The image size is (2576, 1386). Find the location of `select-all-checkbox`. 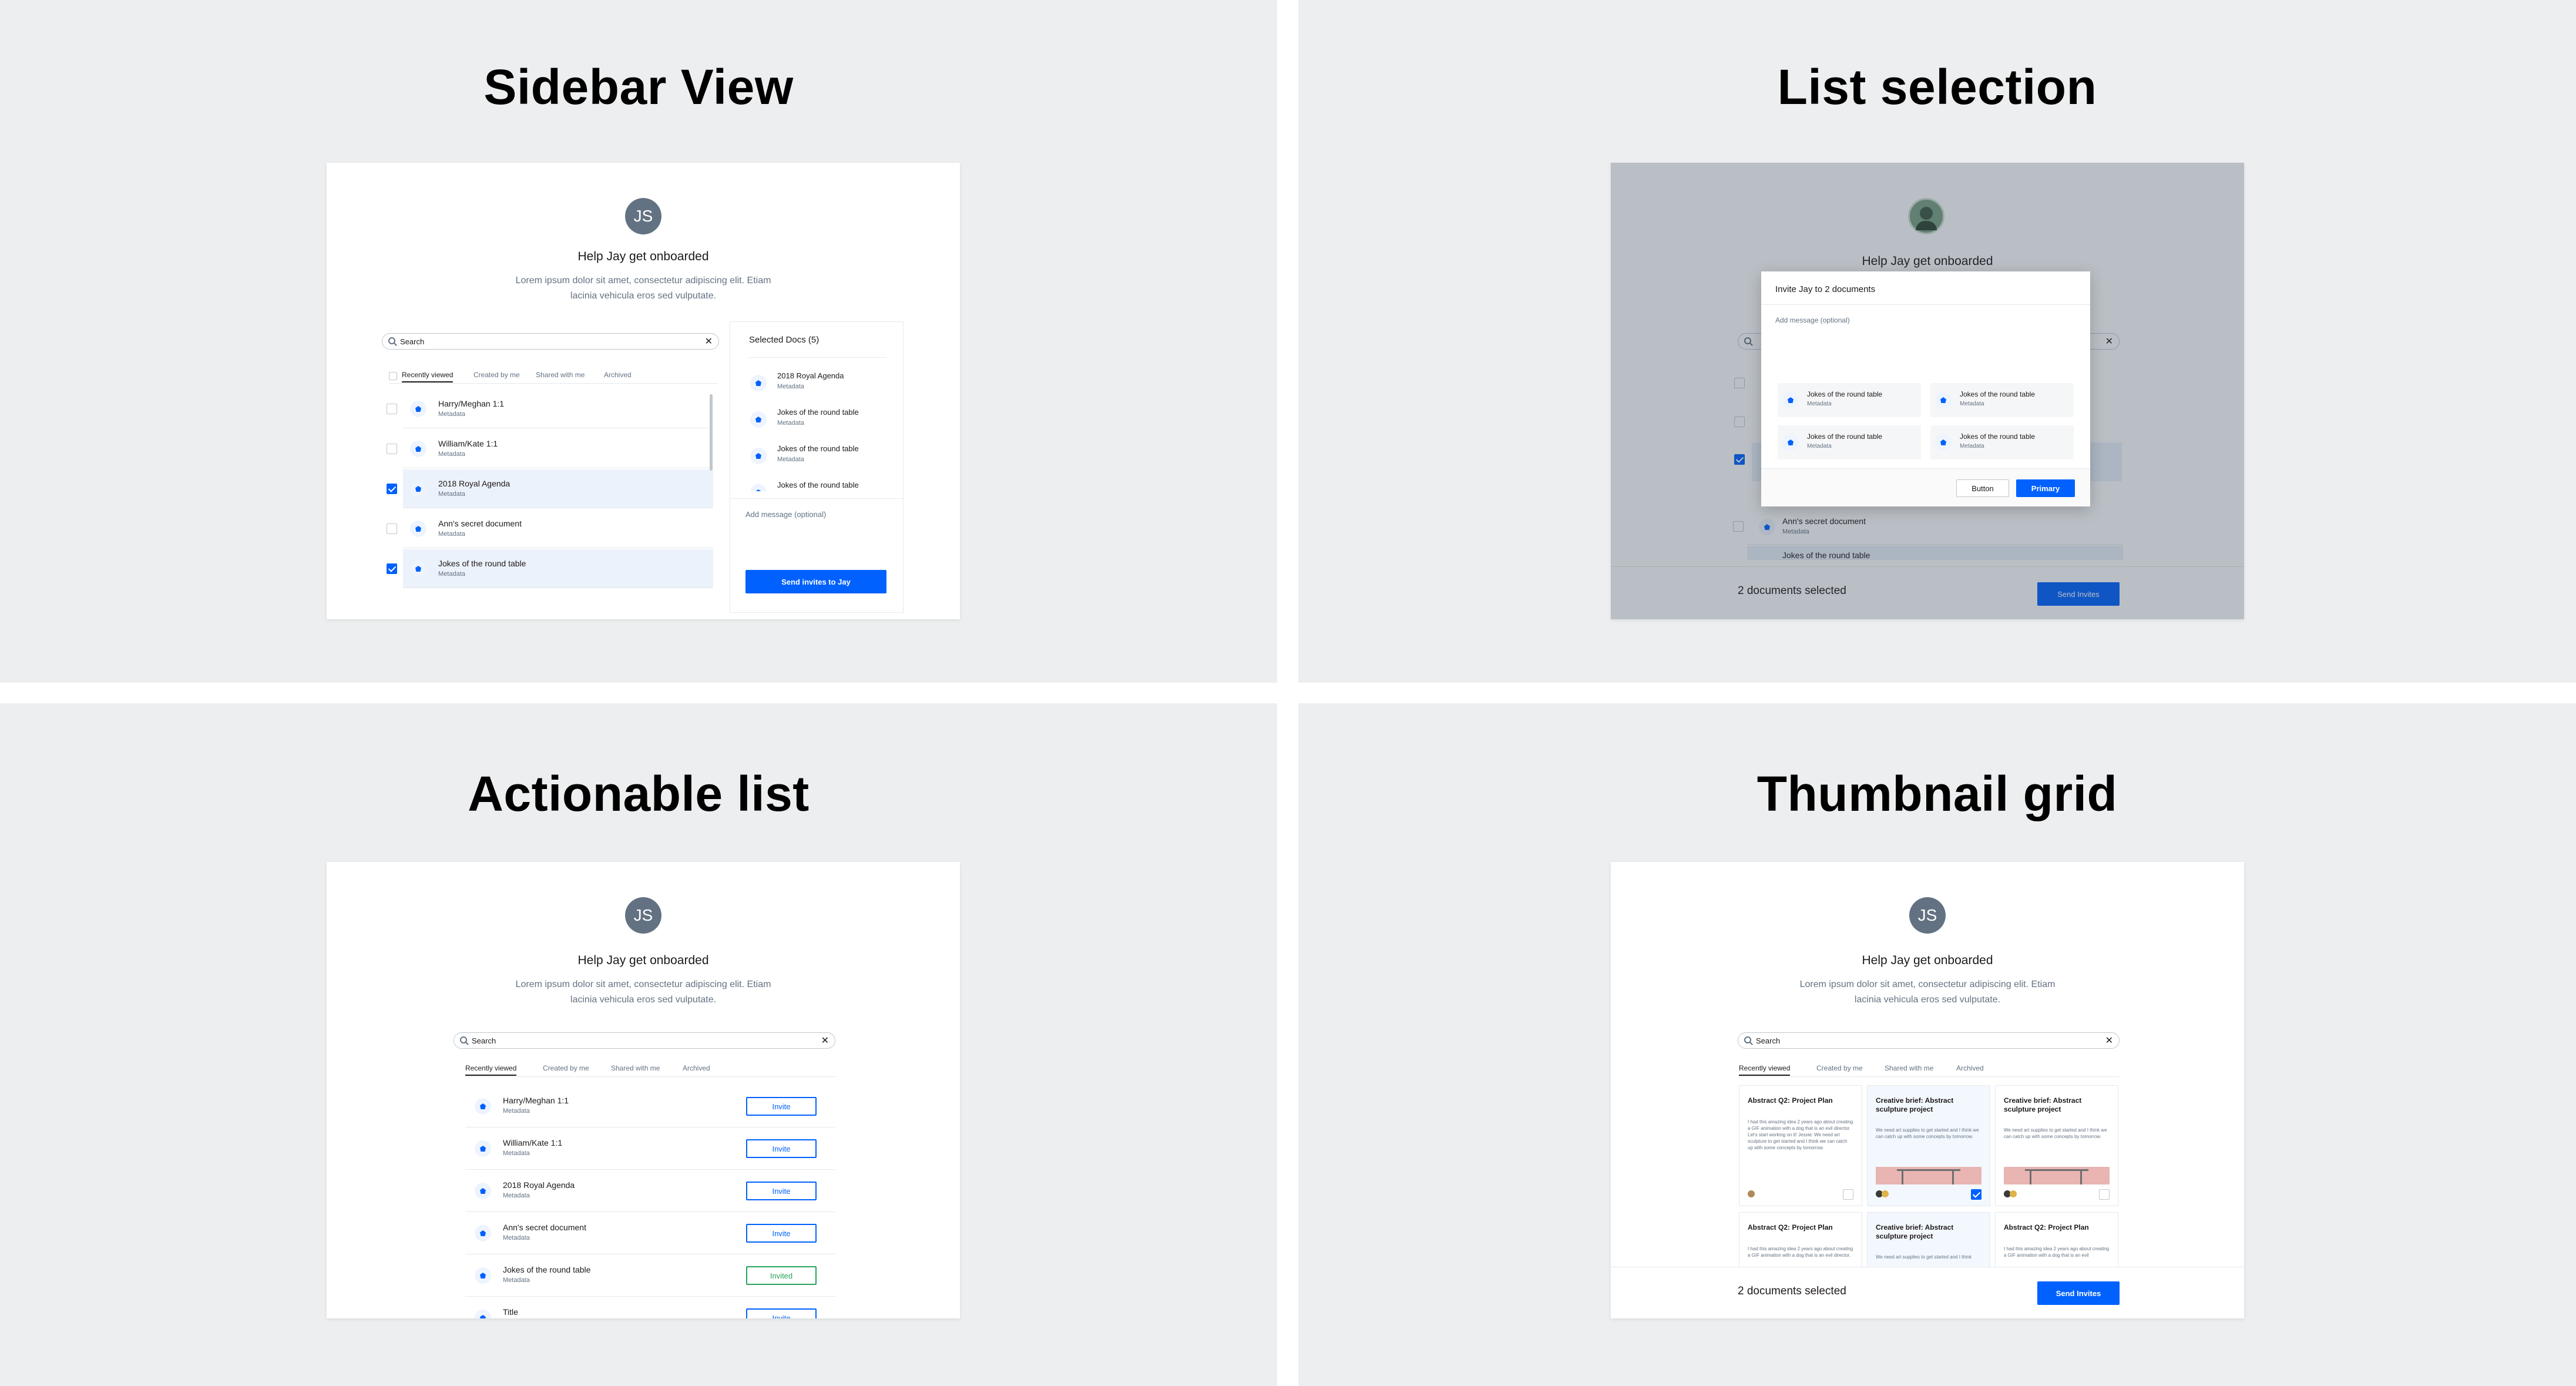

select-all-checkbox is located at coordinates (393, 376).